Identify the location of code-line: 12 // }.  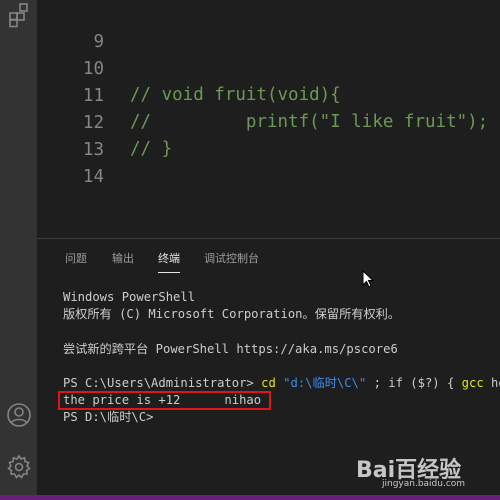
(268, 121).